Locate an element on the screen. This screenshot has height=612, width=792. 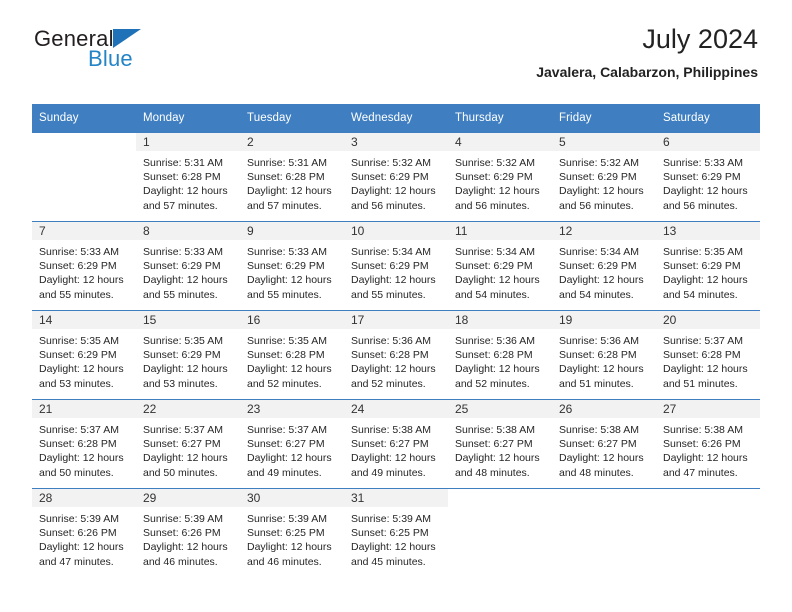
daylight-text-line2: and 55 minutes. is located at coordinates (76, 294).